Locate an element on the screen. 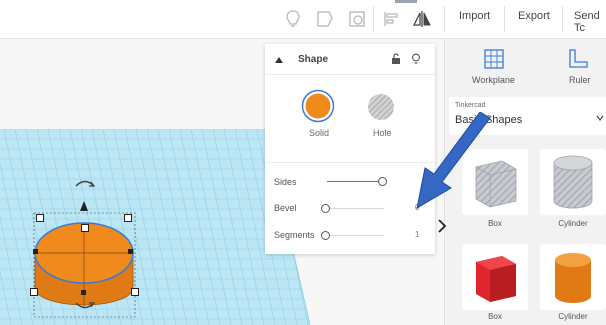 The image size is (606, 325). ungroup-icon is located at coordinates (357, 19).